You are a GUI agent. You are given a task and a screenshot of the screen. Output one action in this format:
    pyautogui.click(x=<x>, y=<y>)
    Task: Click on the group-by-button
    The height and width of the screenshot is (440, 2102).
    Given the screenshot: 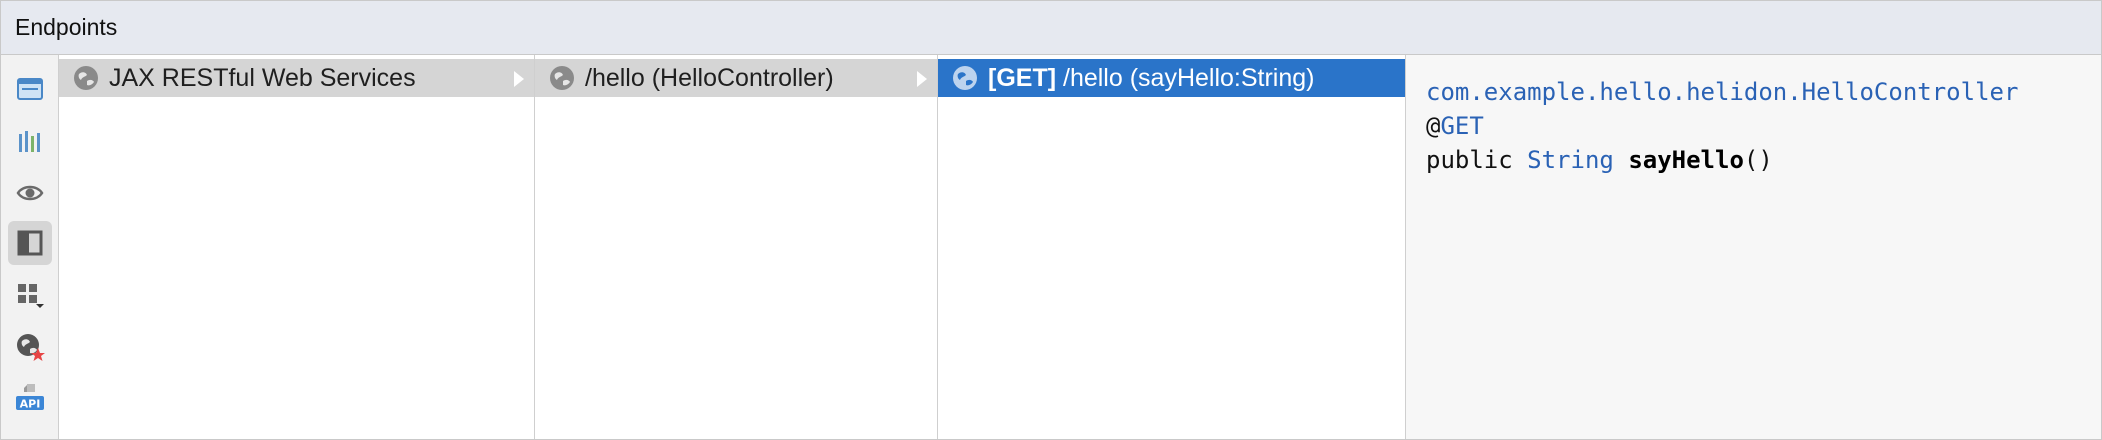 What is the action you would take?
    pyautogui.click(x=30, y=295)
    